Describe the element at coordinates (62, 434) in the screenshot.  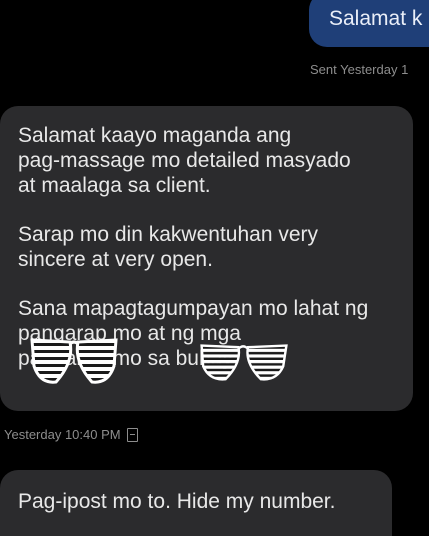
I see `received-timestamp-text: Yesterday 10:40 PM` at that location.